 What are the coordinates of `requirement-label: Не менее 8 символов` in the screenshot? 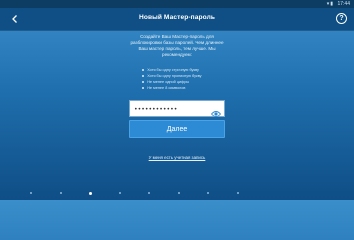 It's located at (166, 88).